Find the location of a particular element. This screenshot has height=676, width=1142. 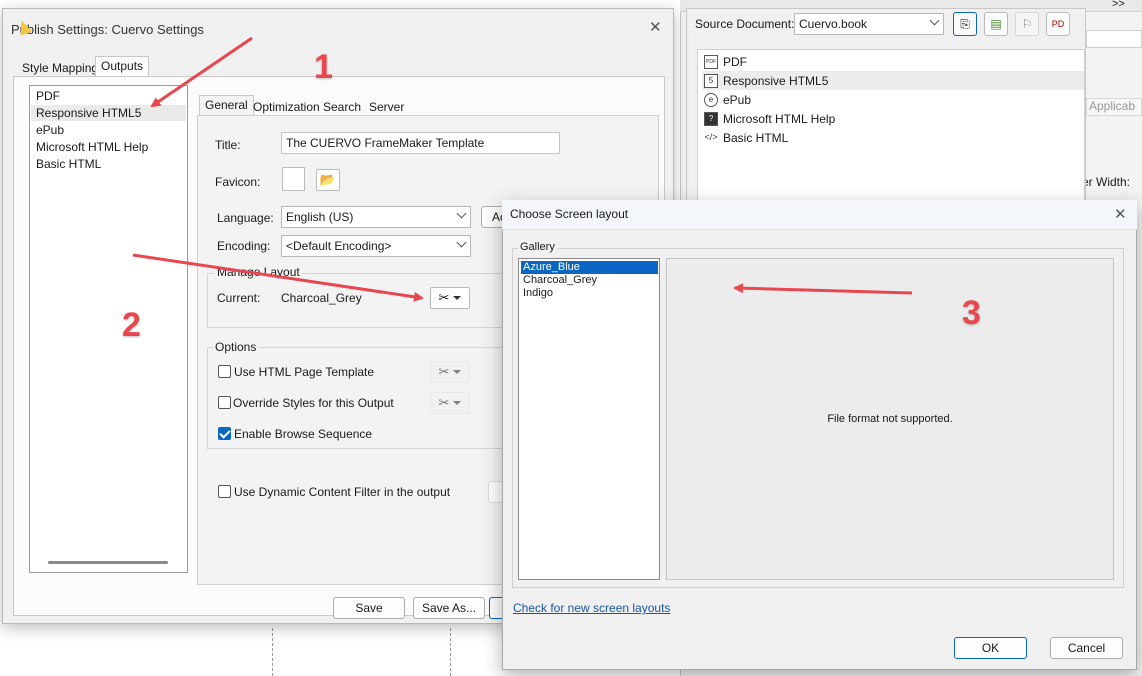

annotation-number-2: 2 is located at coordinates (131, 325).